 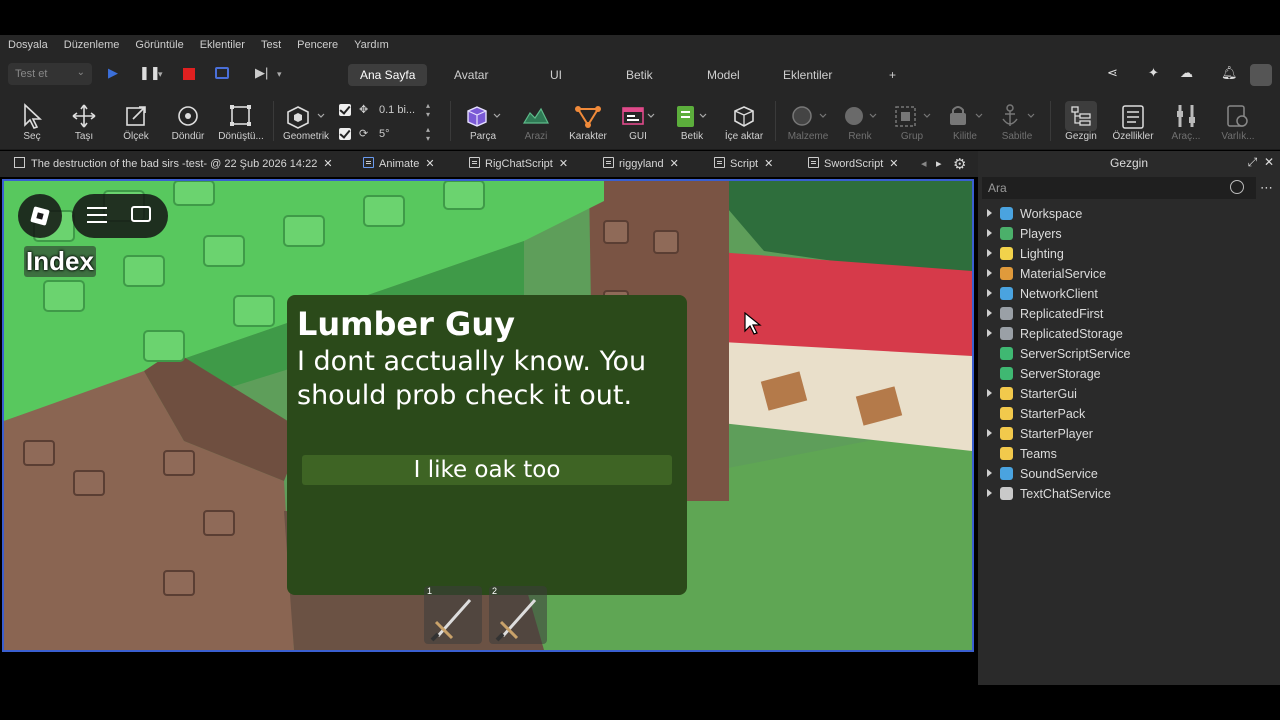 What do you see at coordinates (1261, 75) in the screenshot?
I see `avatar` at bounding box center [1261, 75].